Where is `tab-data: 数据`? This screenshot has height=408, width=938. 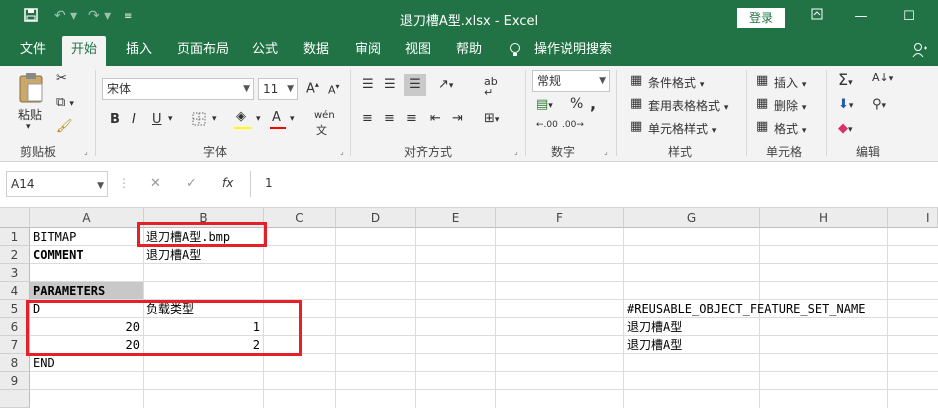 tab-data: 数据 is located at coordinates (316, 51).